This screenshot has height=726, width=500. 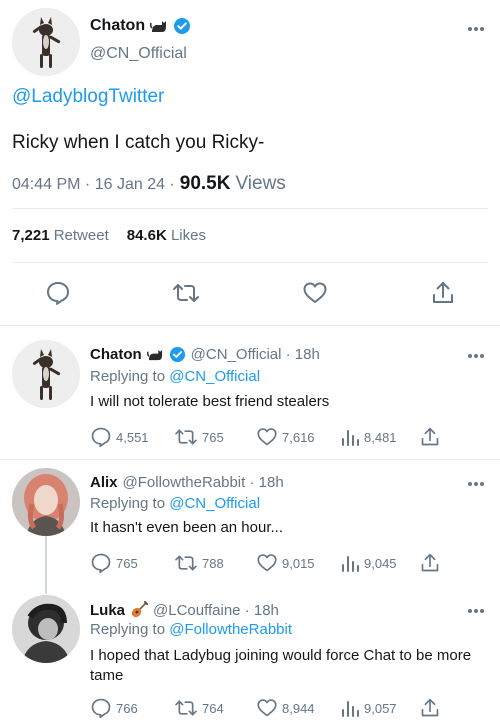 I want to click on likes-stat: 84.6K Likes, so click(x=166, y=235).